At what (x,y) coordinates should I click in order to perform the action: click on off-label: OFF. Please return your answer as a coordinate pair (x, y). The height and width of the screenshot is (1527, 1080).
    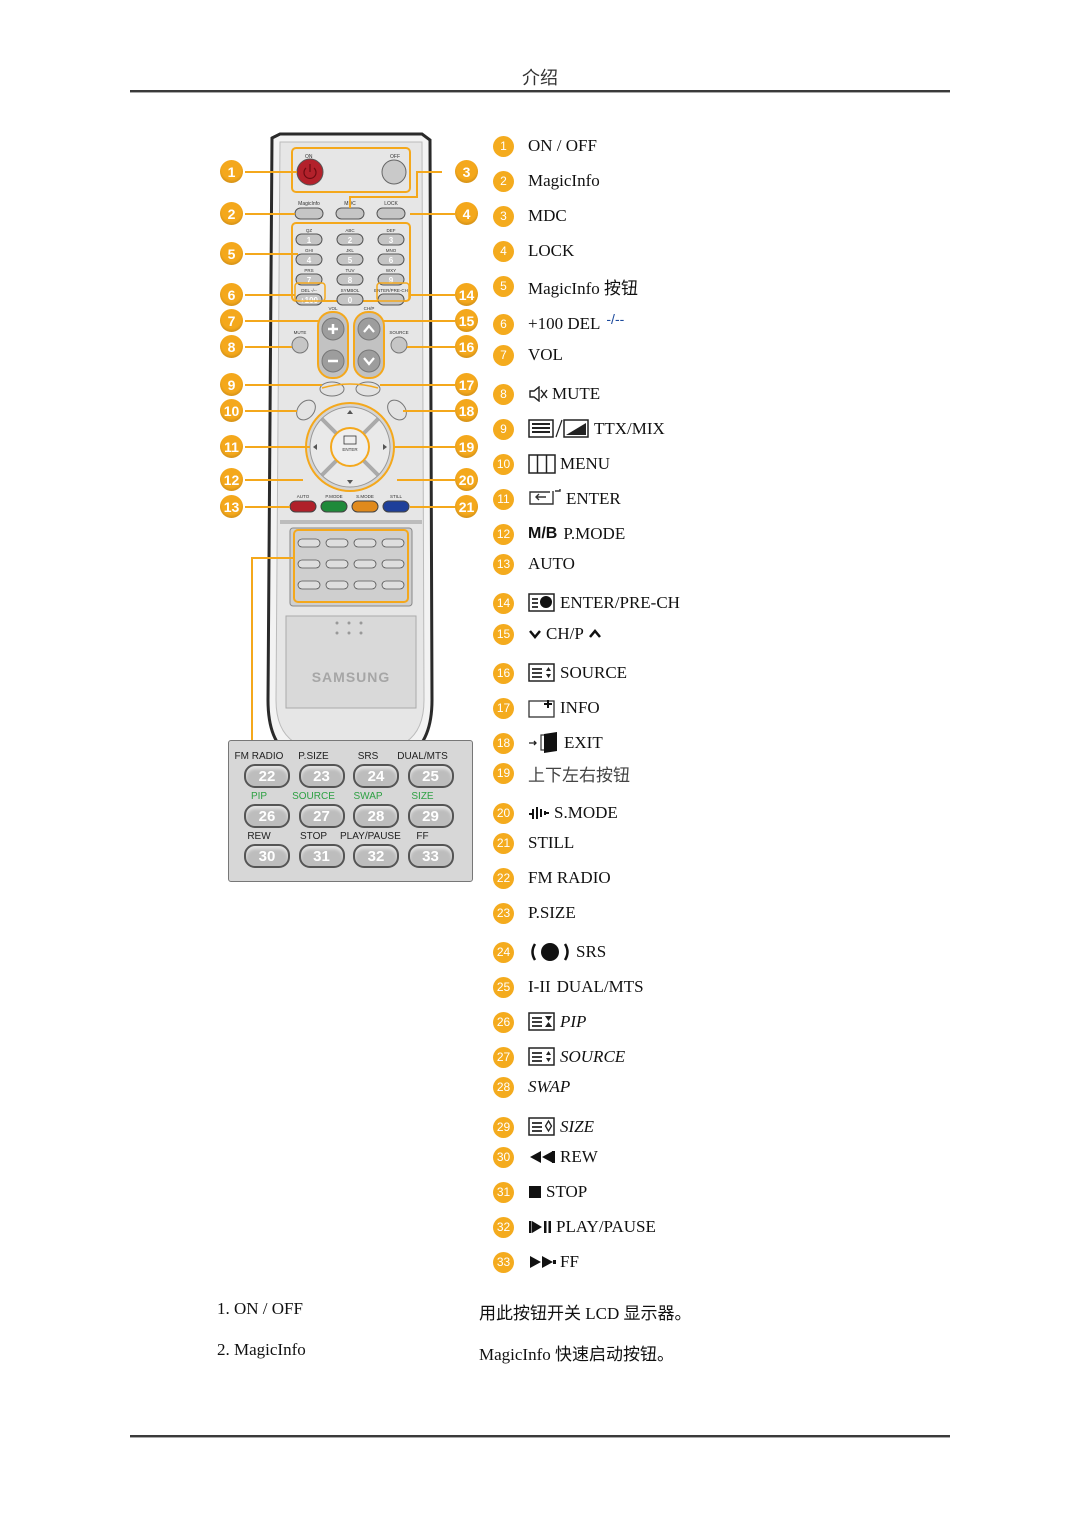
    Looking at the image, I should click on (395, 157).